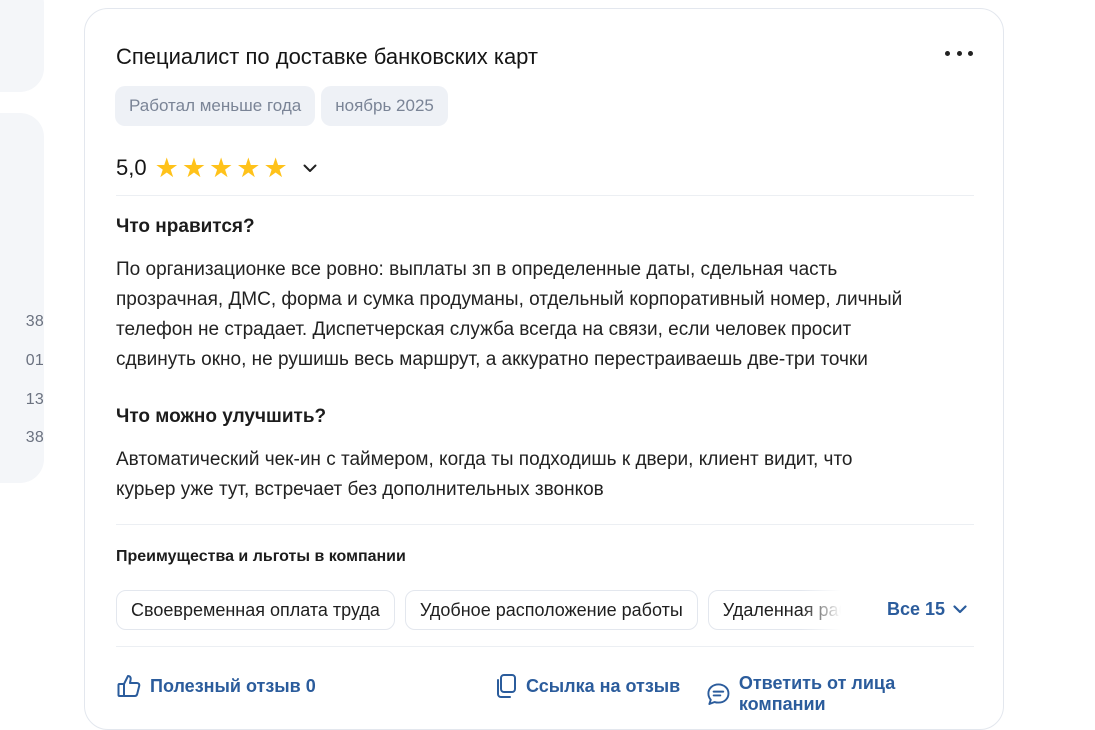 Image resolution: width=1095 pixels, height=730 pixels. What do you see at coordinates (603, 685) in the screenshot?
I see `copy-link-label: Ссылка на отзыв` at bounding box center [603, 685].